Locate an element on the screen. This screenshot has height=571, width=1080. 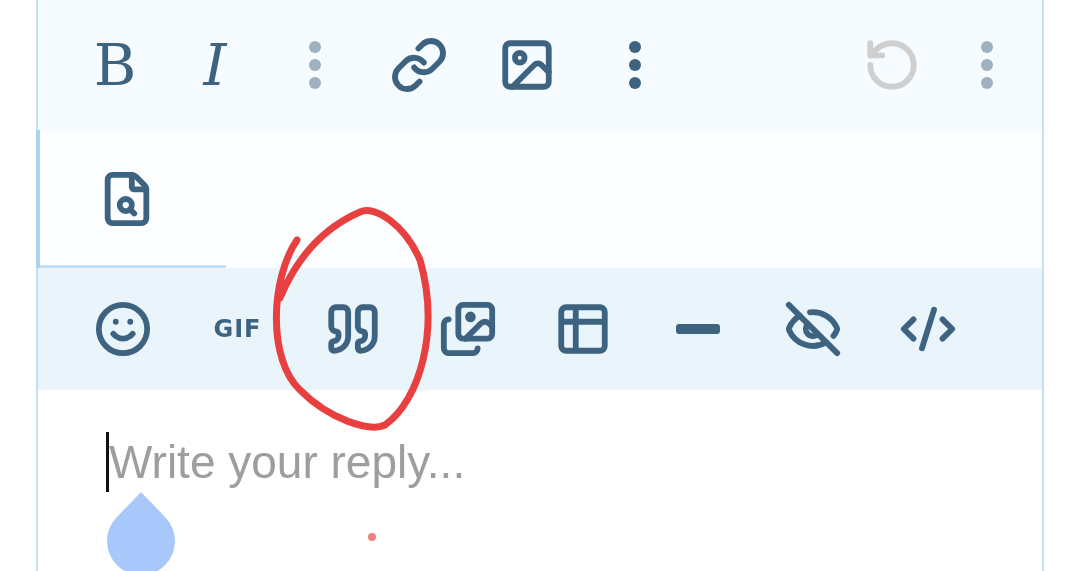
bold-button: B is located at coordinates (115, 65).